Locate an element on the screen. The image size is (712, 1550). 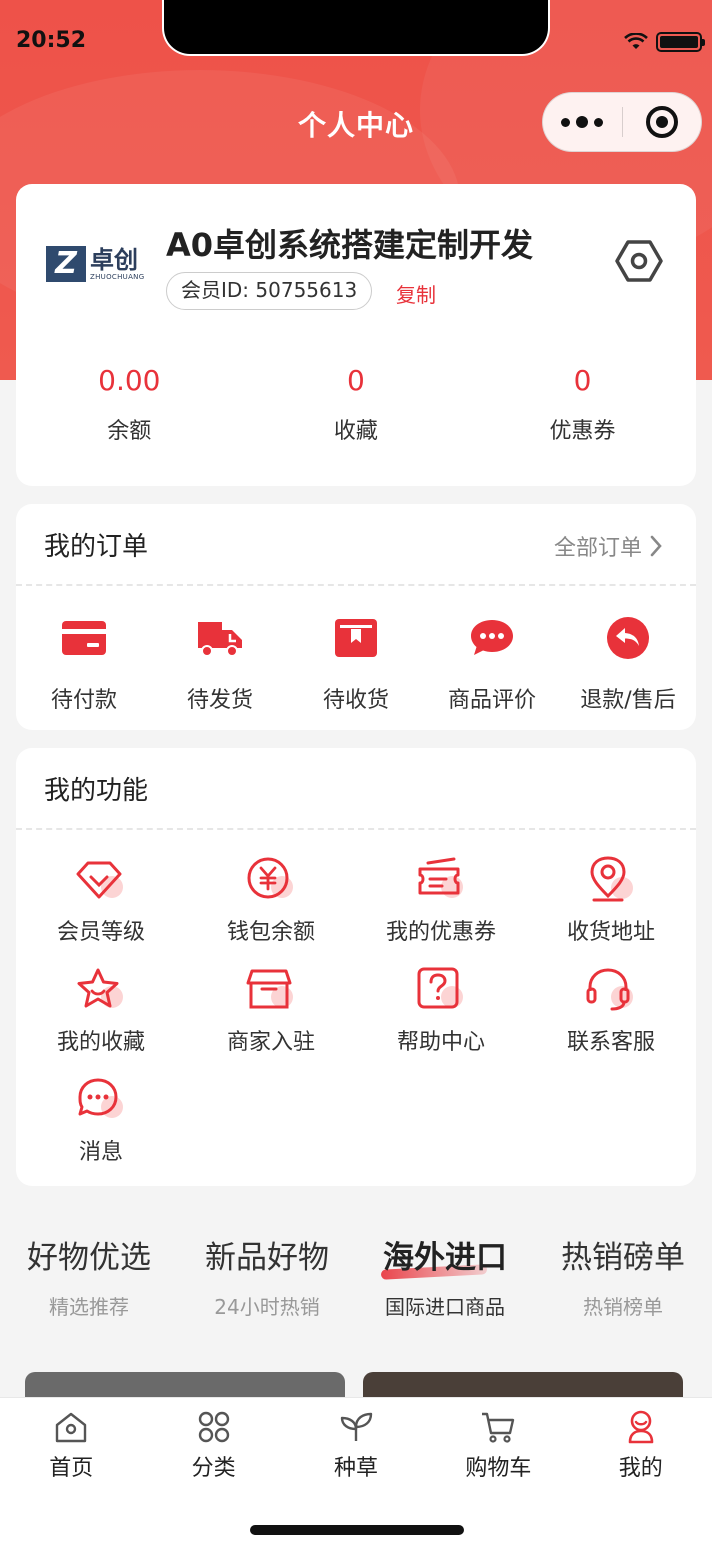
all-orders-label: 全部订单 is located at coordinates (597, 548).